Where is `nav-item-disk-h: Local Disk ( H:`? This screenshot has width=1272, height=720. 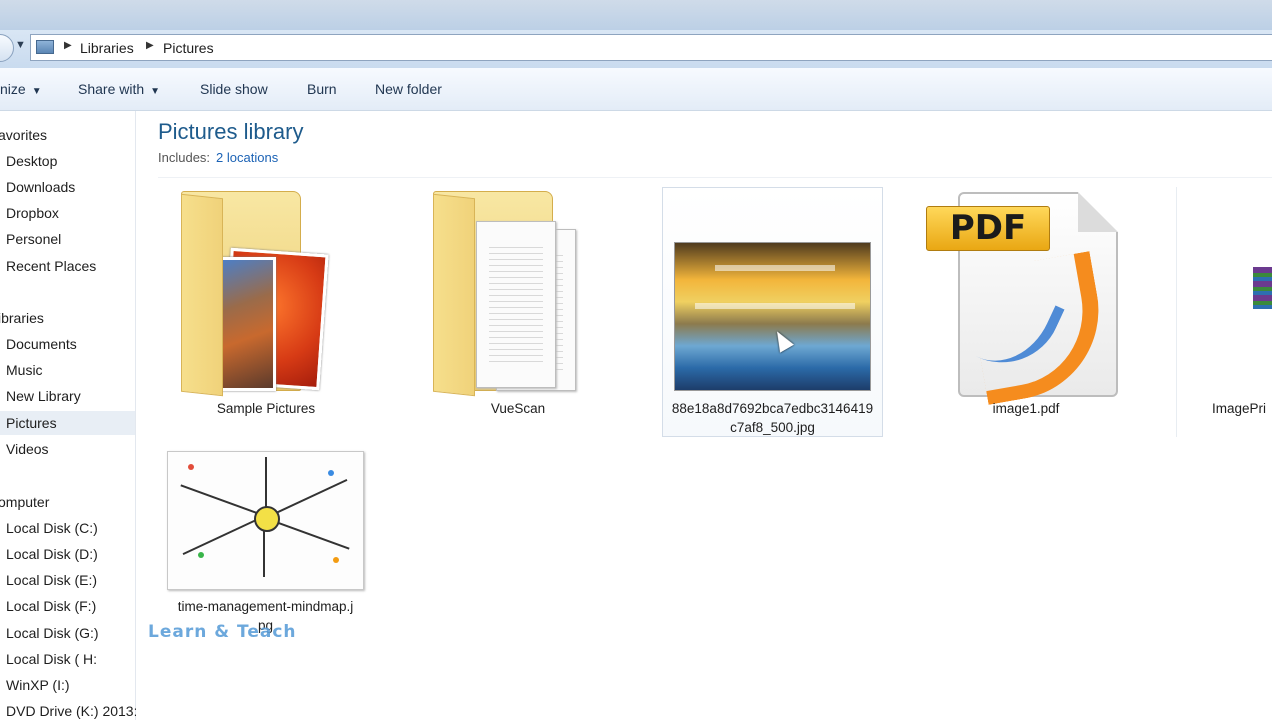 nav-item-disk-h: Local Disk ( H: is located at coordinates (51, 659).